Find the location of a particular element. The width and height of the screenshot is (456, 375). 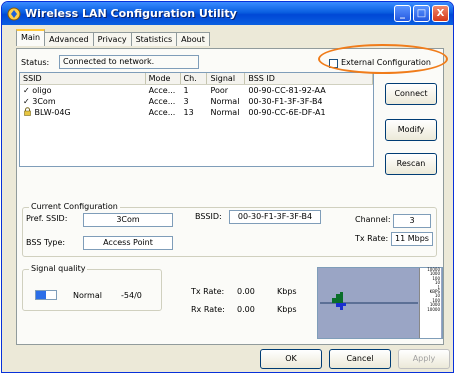

network-list-header: SSID Mode Ch. Signal BSS ID is located at coordinates (196, 79).